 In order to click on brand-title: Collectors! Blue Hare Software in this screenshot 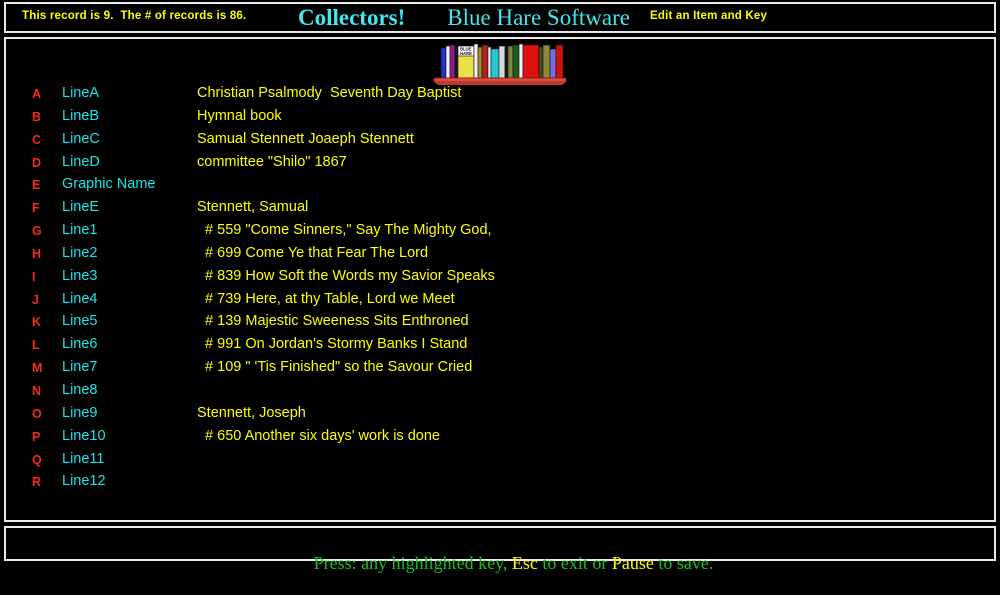, I will do `click(464, 42)`.